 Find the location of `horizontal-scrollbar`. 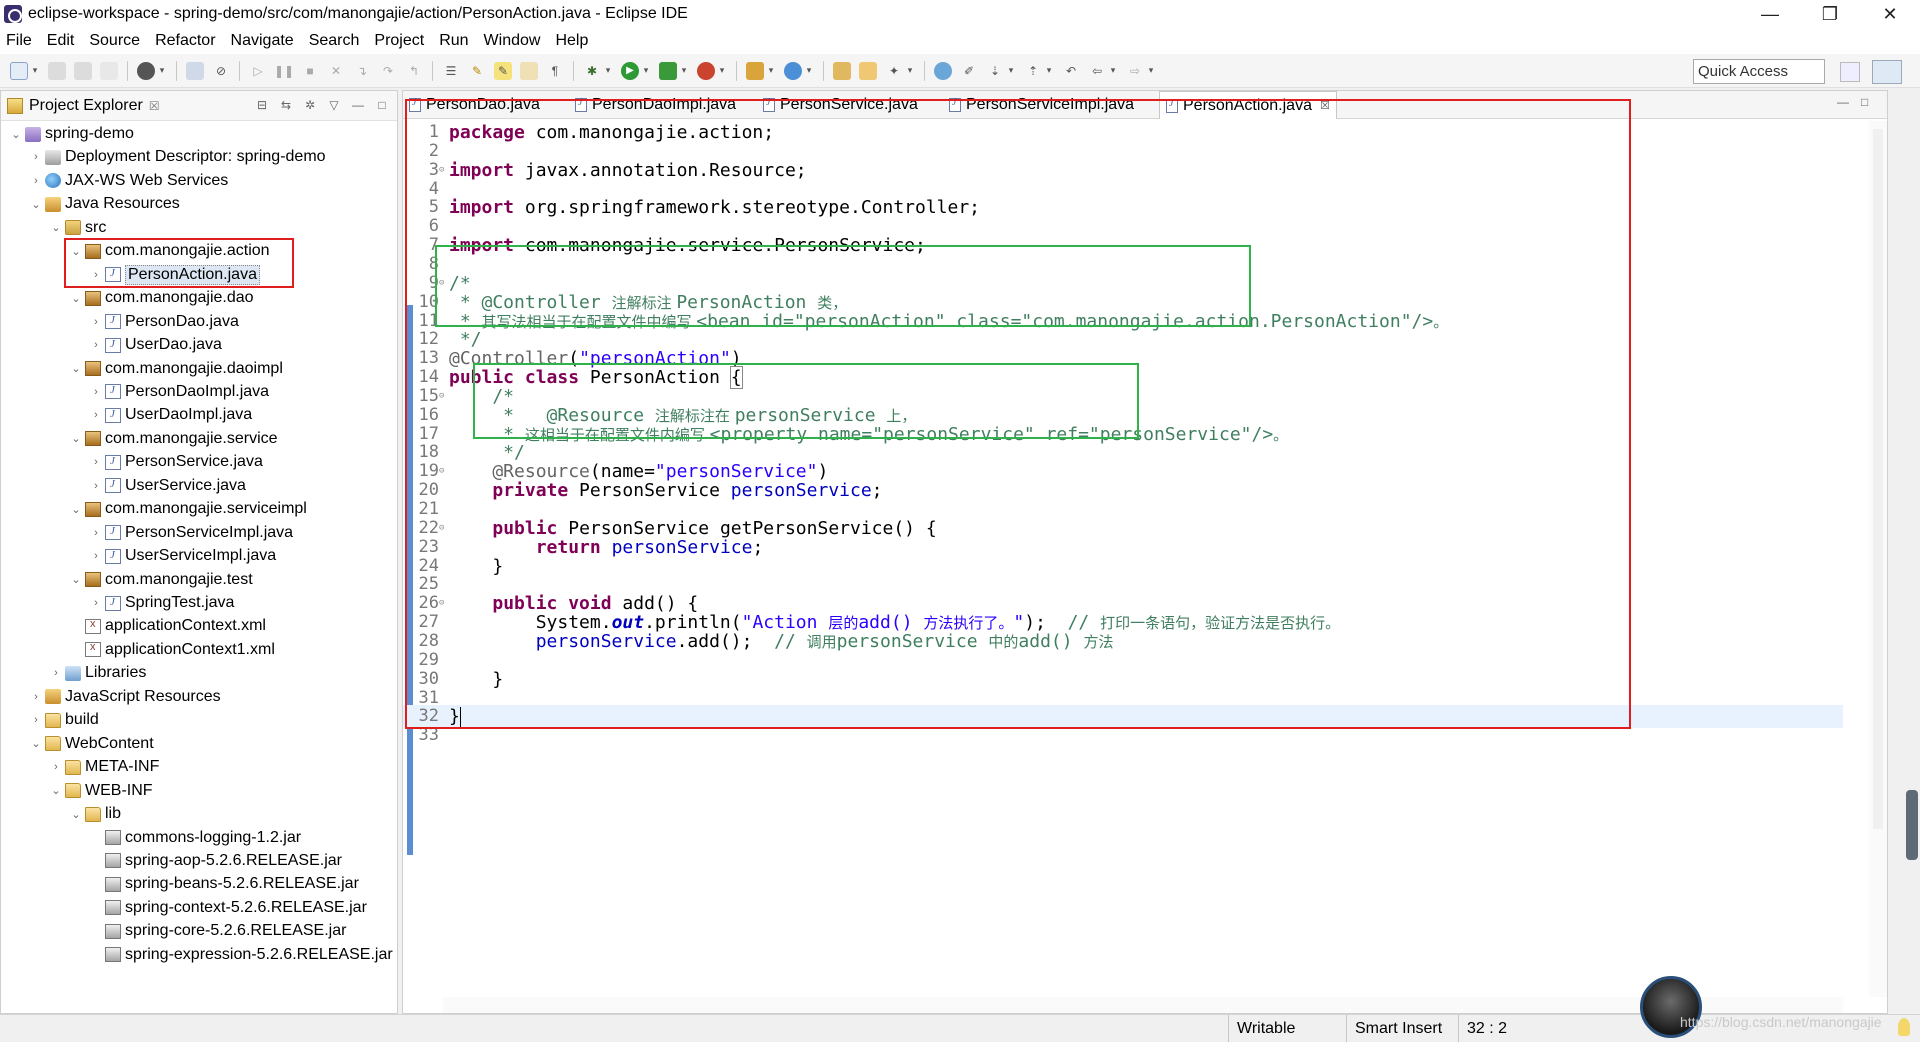

horizontal-scrollbar is located at coordinates (1143, 1005).